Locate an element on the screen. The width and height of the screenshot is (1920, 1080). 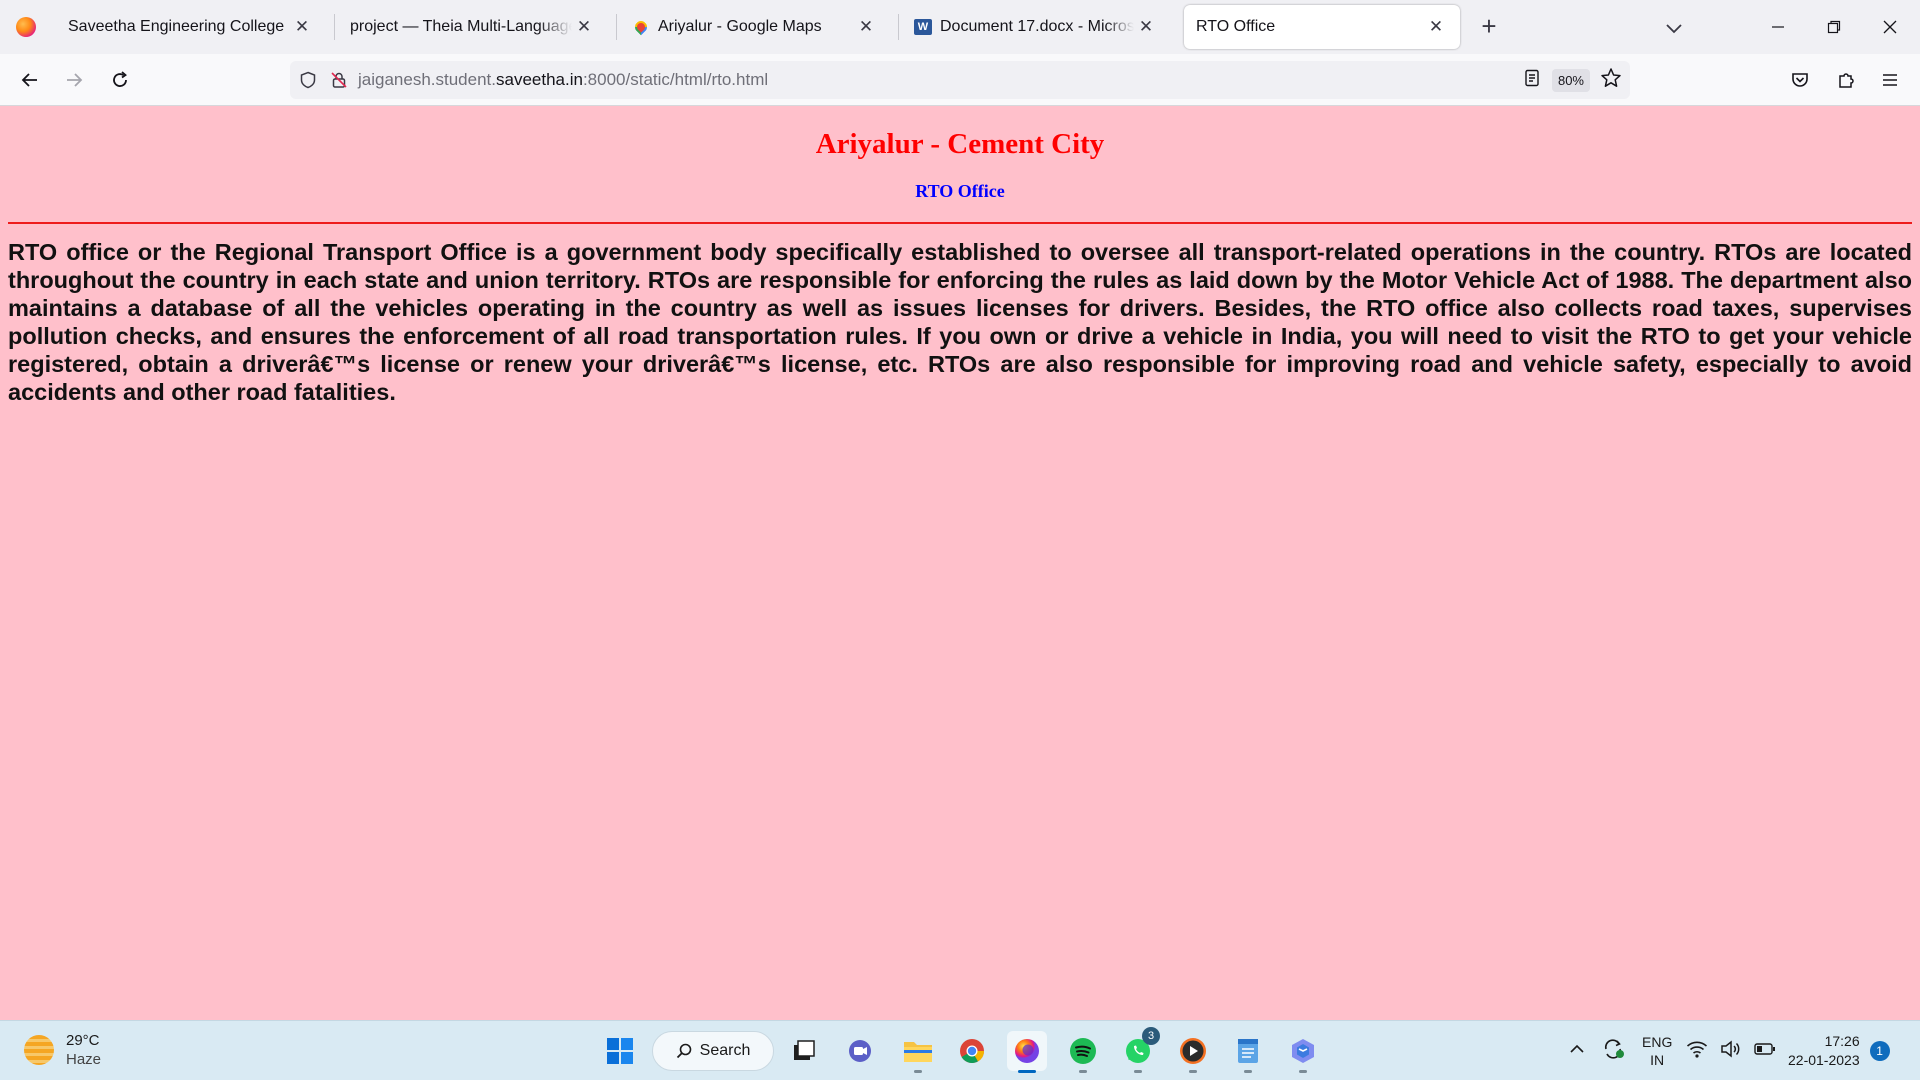
star-bookmark-icon is located at coordinates (1611, 80).